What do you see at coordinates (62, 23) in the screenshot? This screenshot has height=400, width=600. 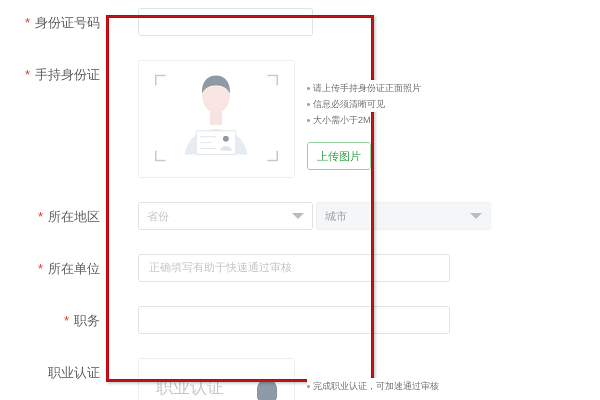 I see `field-label: * 身份证号码` at bounding box center [62, 23].